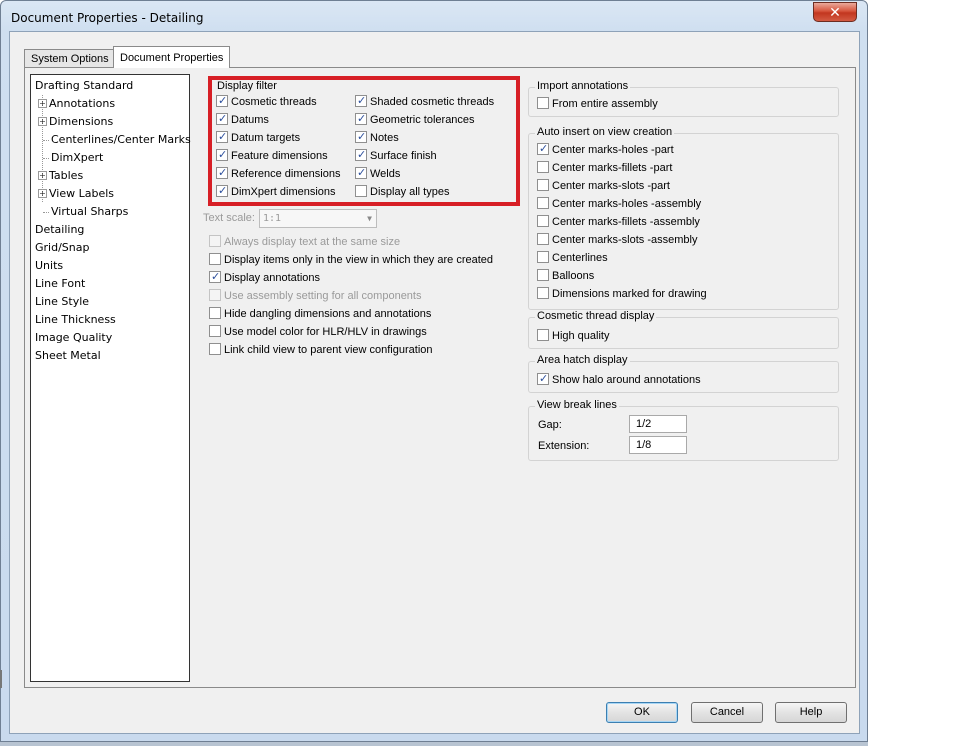 The width and height of the screenshot is (960, 746). I want to click on gap-label: Gap:, so click(550, 425).